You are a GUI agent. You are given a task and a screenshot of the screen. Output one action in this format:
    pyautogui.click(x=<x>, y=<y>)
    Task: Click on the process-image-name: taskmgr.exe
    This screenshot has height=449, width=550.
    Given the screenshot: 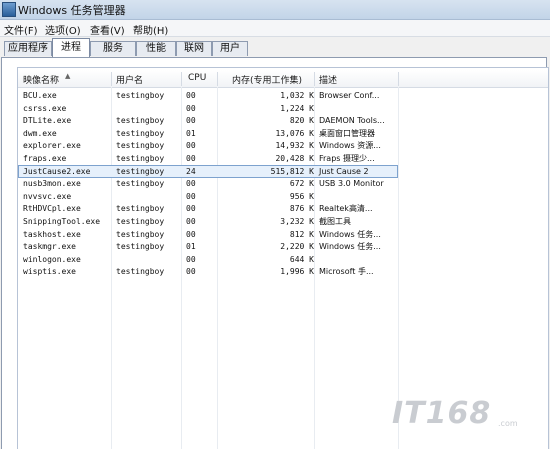 What is the action you would take?
    pyautogui.click(x=49, y=247)
    